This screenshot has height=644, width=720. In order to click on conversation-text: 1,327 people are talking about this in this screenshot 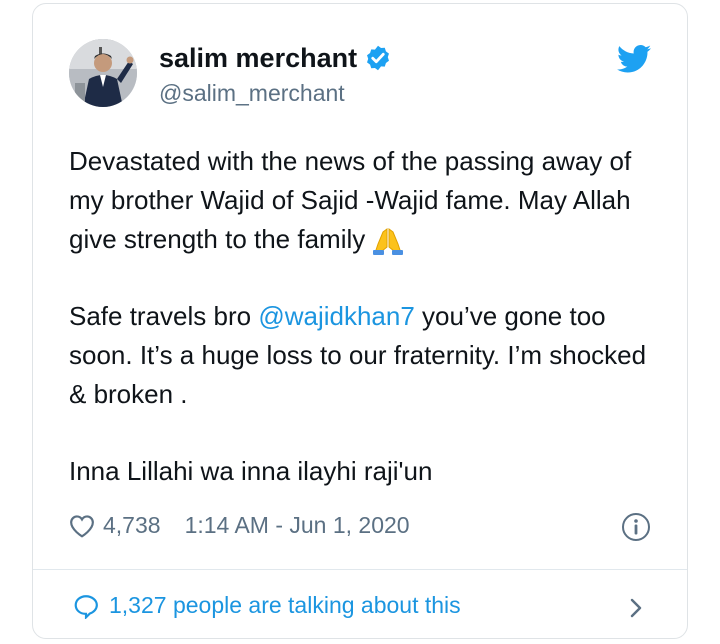, I will do `click(285, 605)`.